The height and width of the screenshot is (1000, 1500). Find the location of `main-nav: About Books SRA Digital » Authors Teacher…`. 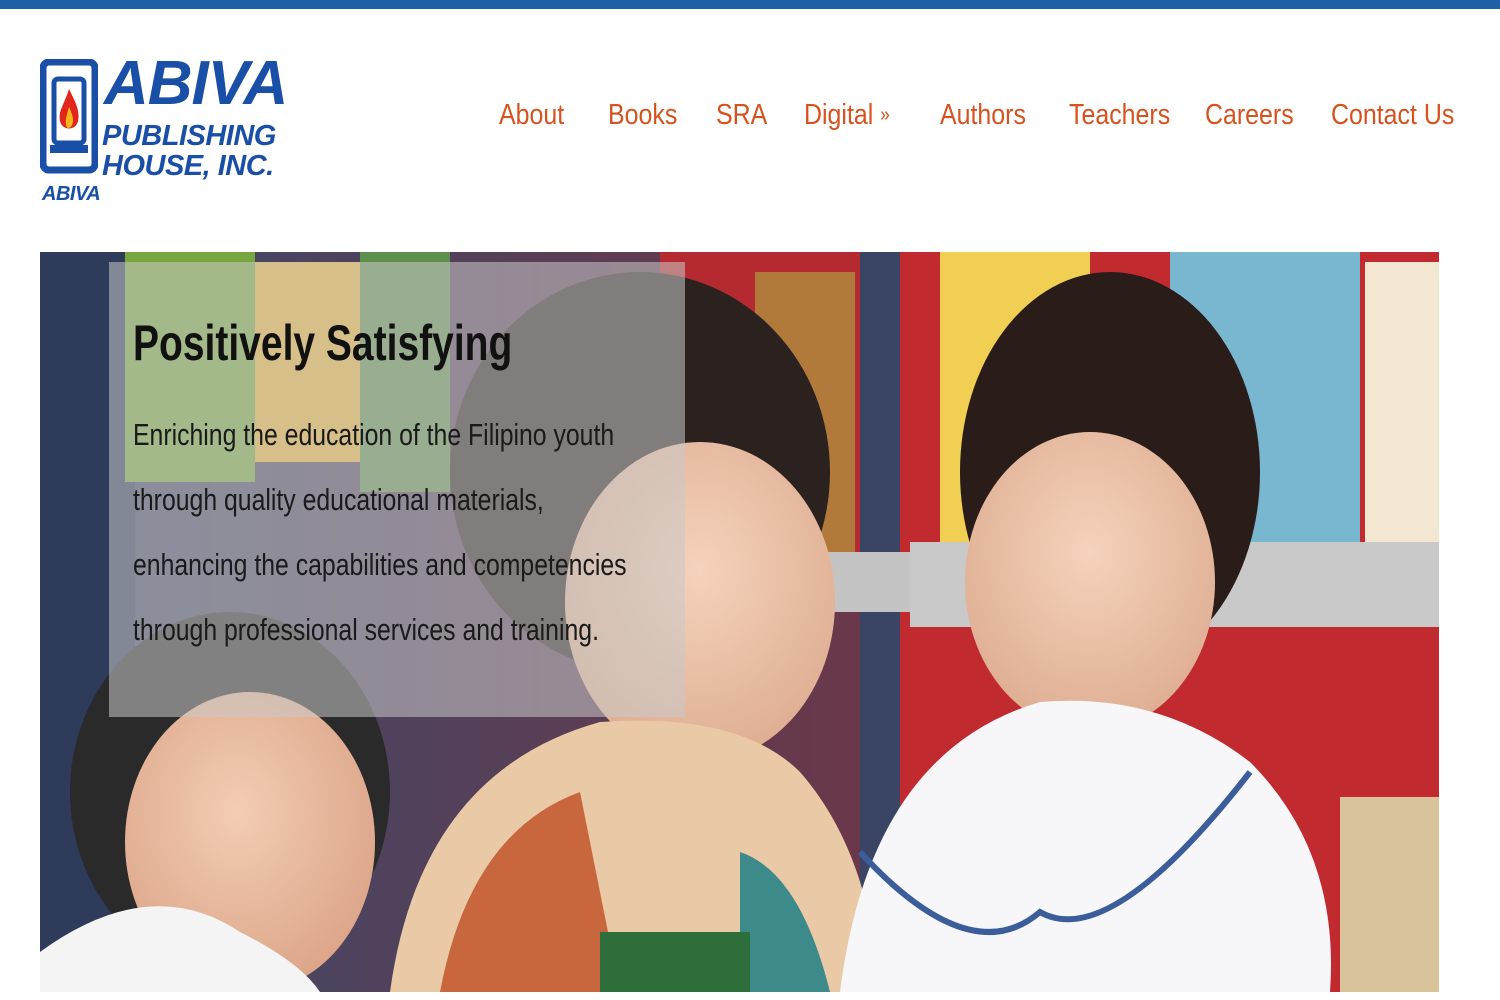

main-nav: About Books SRA Digital » Authors Teacher… is located at coordinates (750, 121).